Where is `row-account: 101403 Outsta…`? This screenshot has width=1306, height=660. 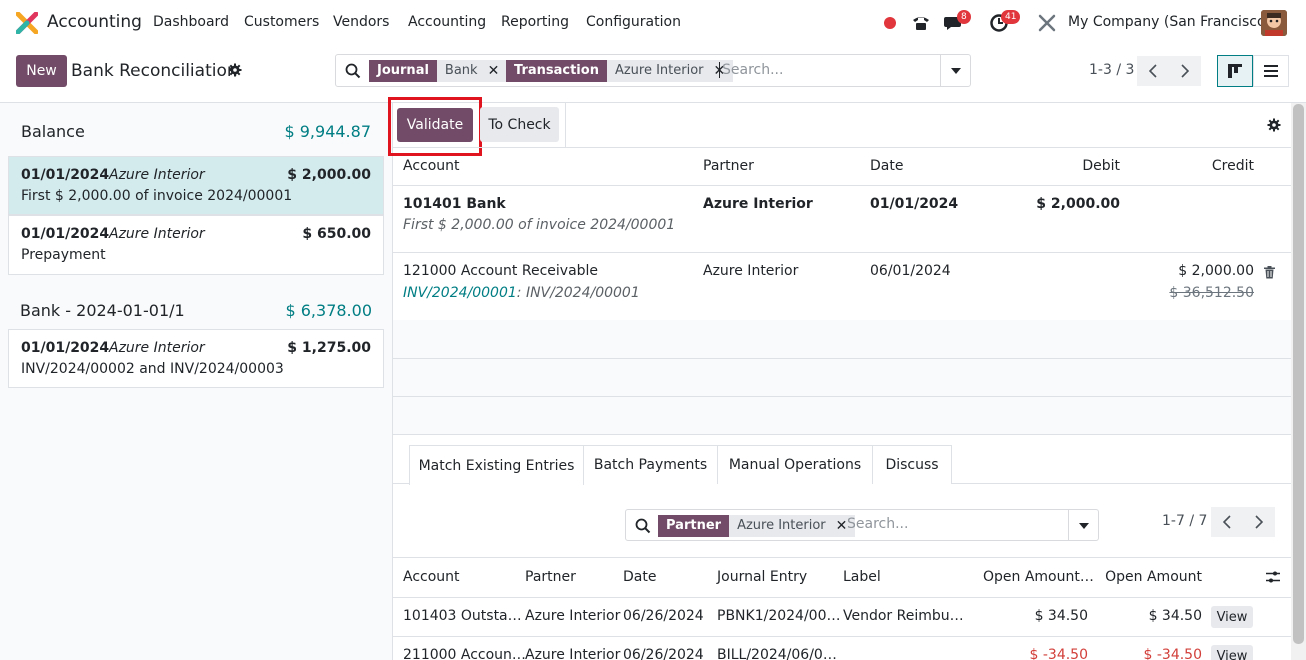
row-account: 101403 Outsta… is located at coordinates (462, 616).